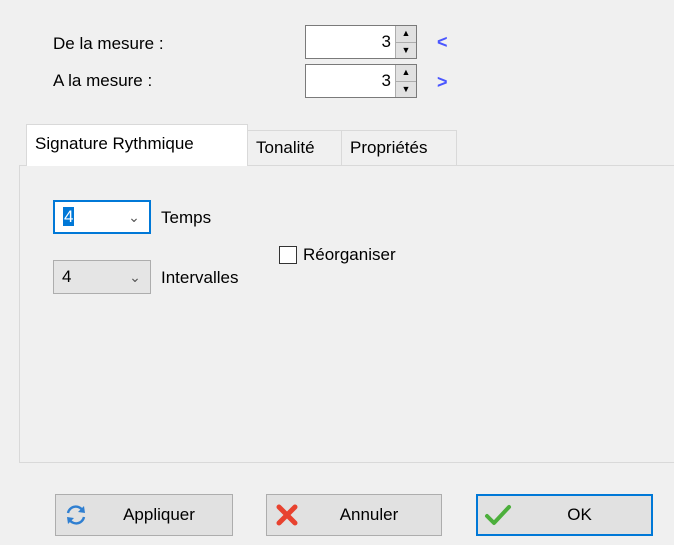 The height and width of the screenshot is (545, 674). Describe the element at coordinates (579, 514) in the screenshot. I see `ok-label: OK` at that location.